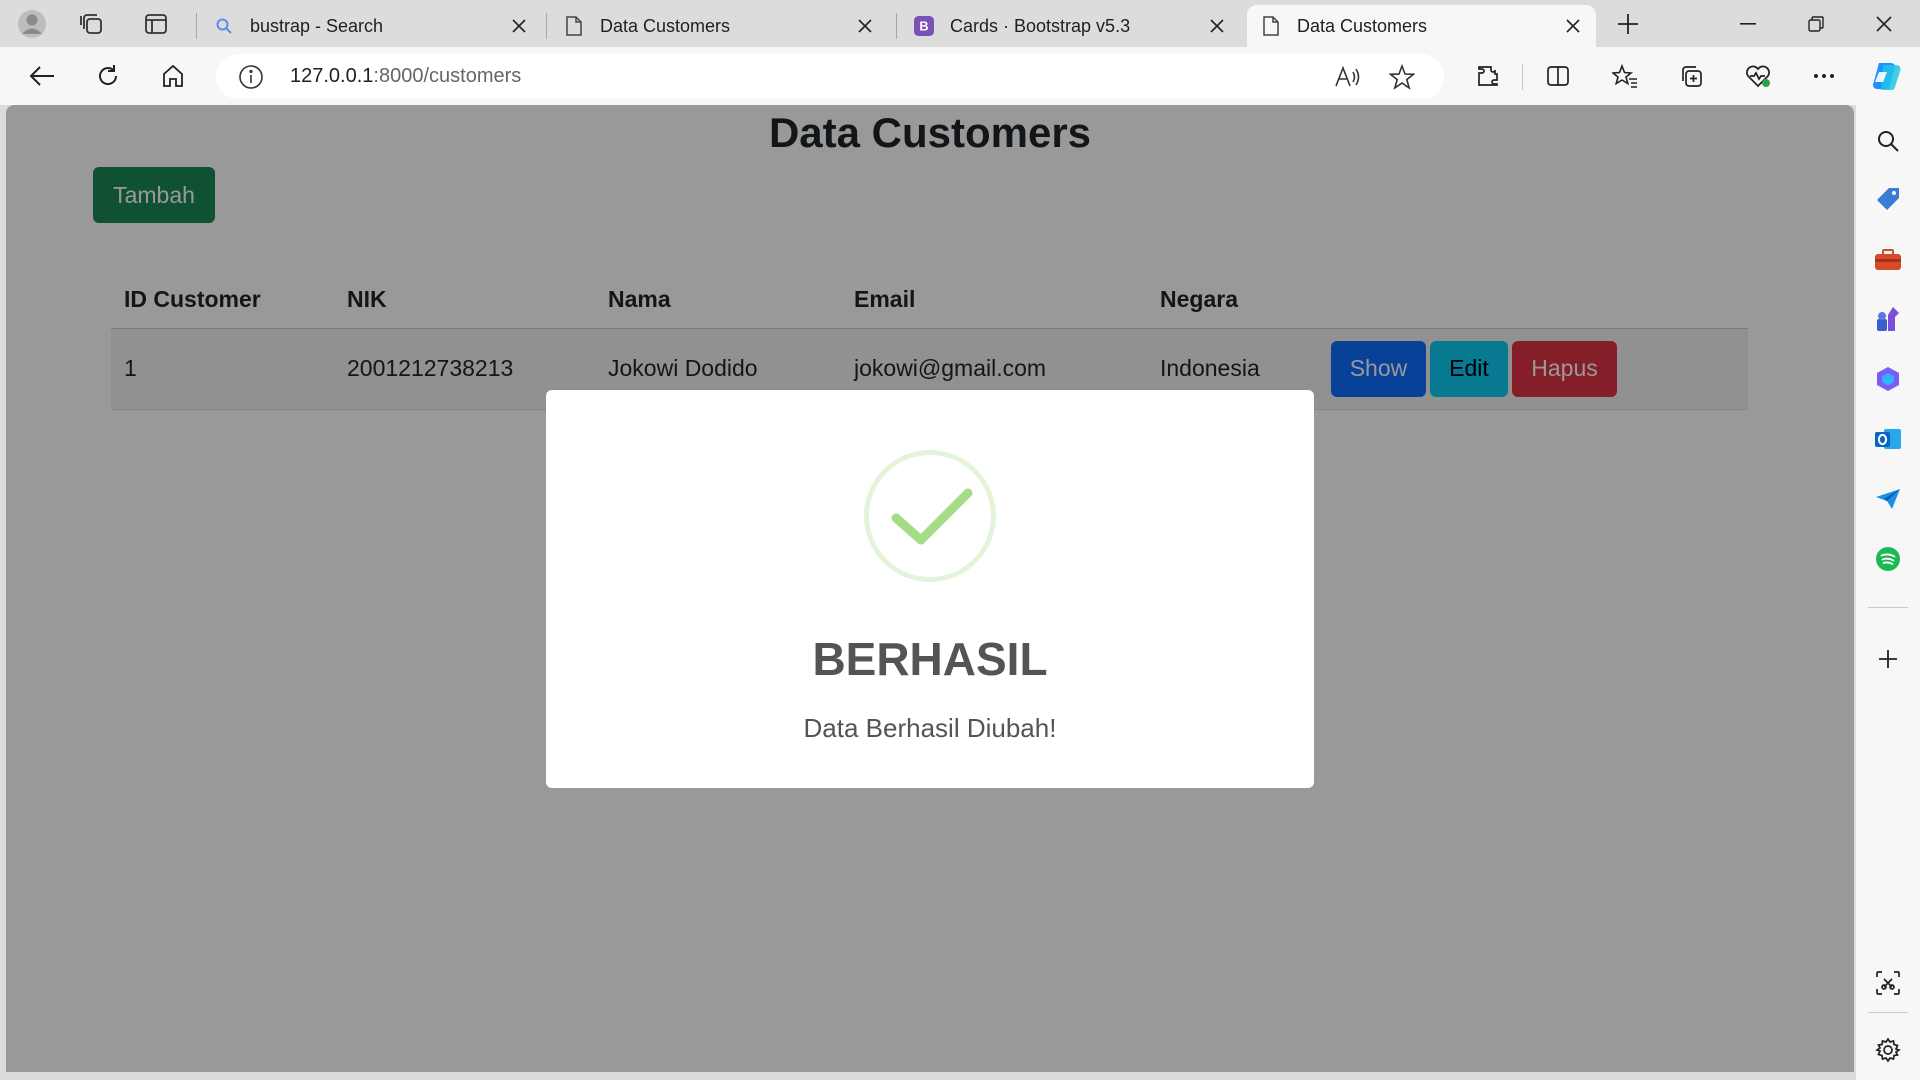 The image size is (1920, 1080). I want to click on spotify-icon, so click(1888, 559).